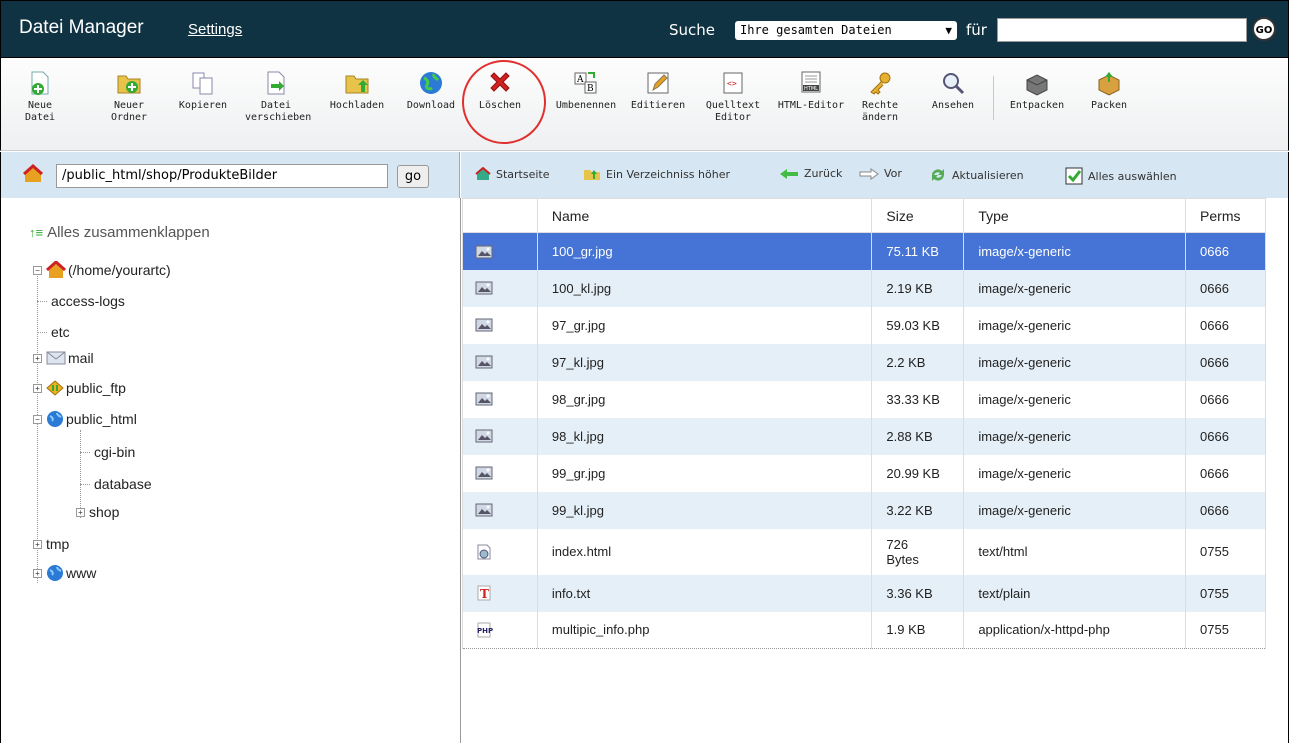 The height and width of the screenshot is (743, 1289). I want to click on file-name: 99_gr.jpg, so click(704, 473).